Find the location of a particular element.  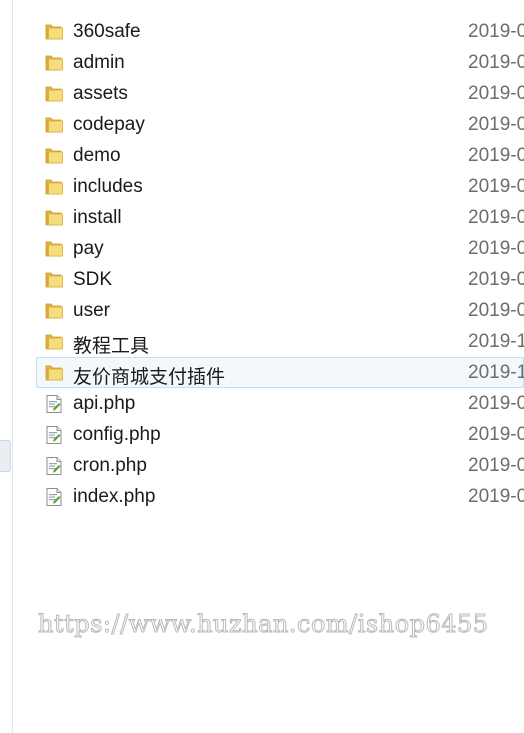

folder-row: user 2019-0 is located at coordinates (280, 310).